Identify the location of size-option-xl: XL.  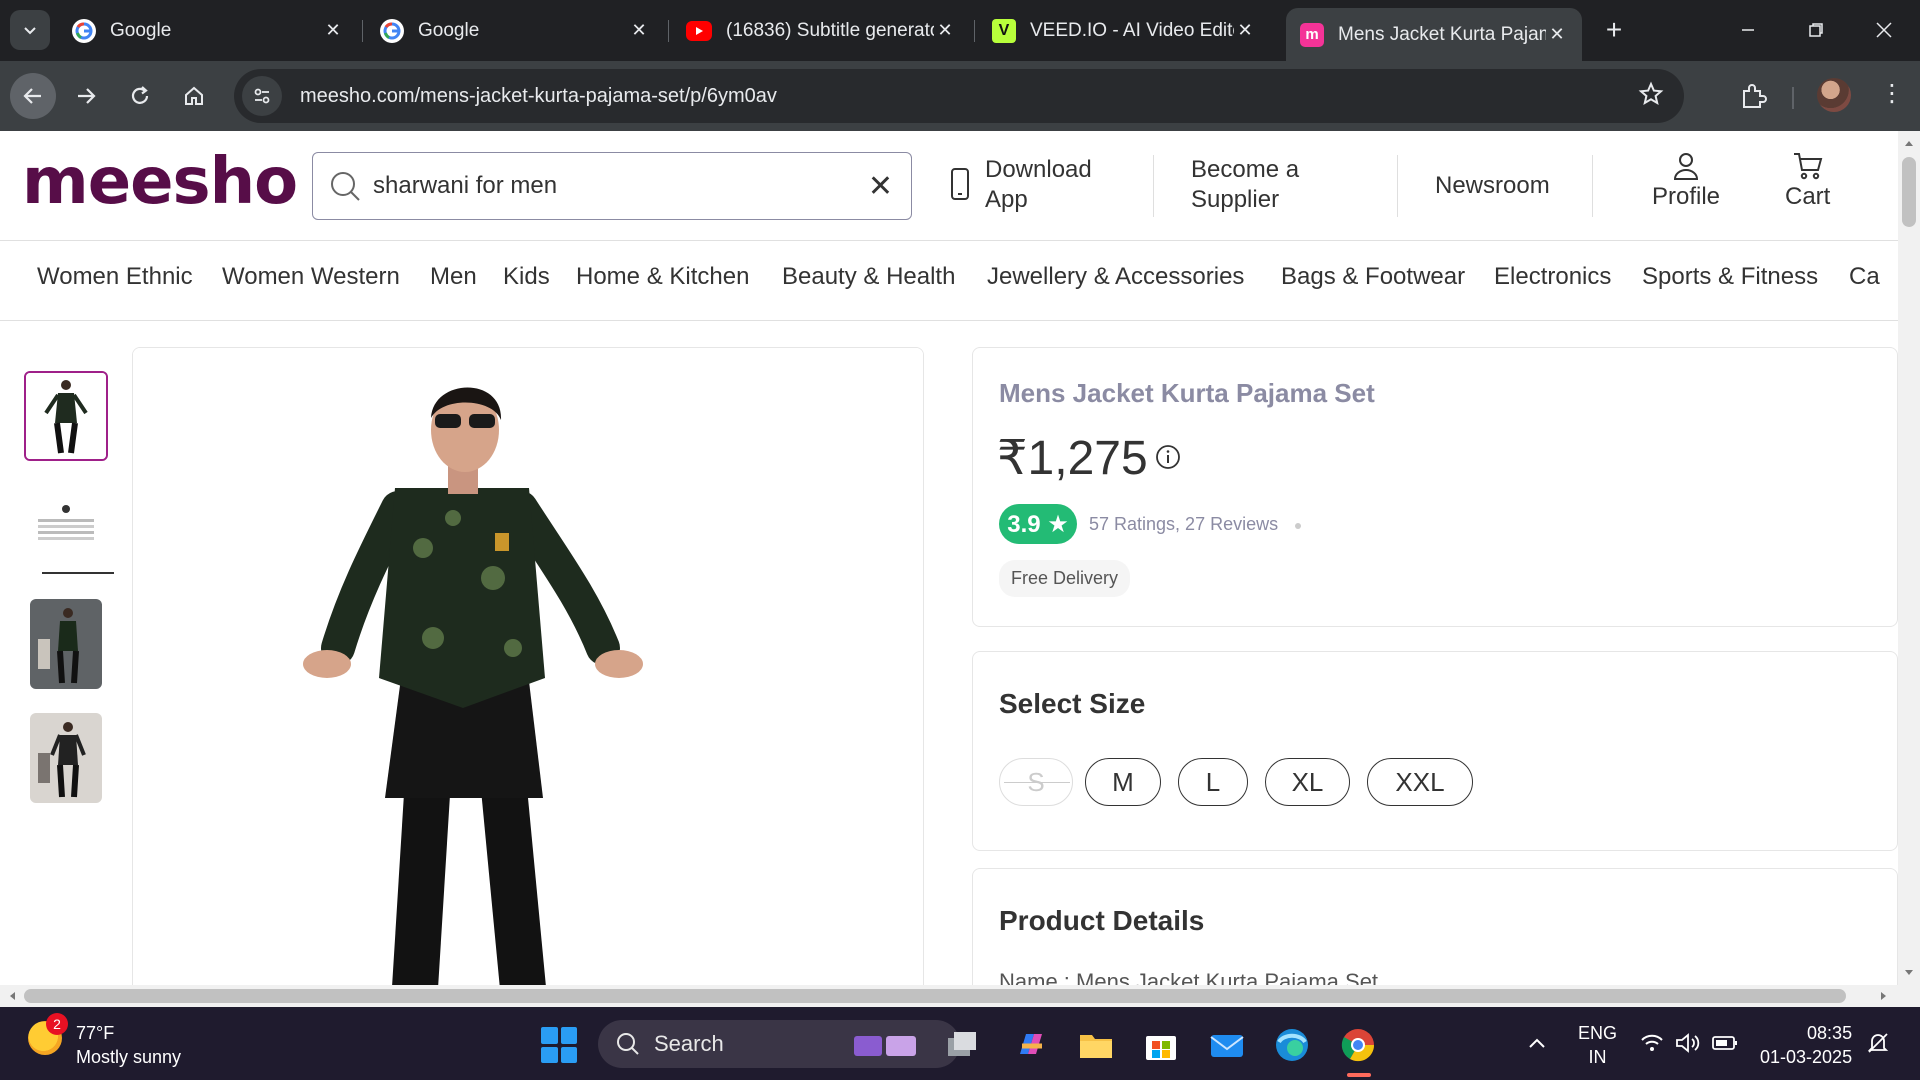
(1307, 782).